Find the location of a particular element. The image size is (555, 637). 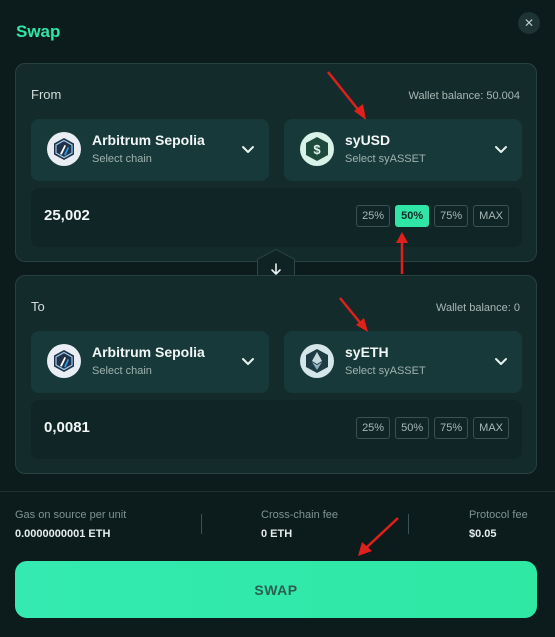

ethereum-icon is located at coordinates (317, 361).